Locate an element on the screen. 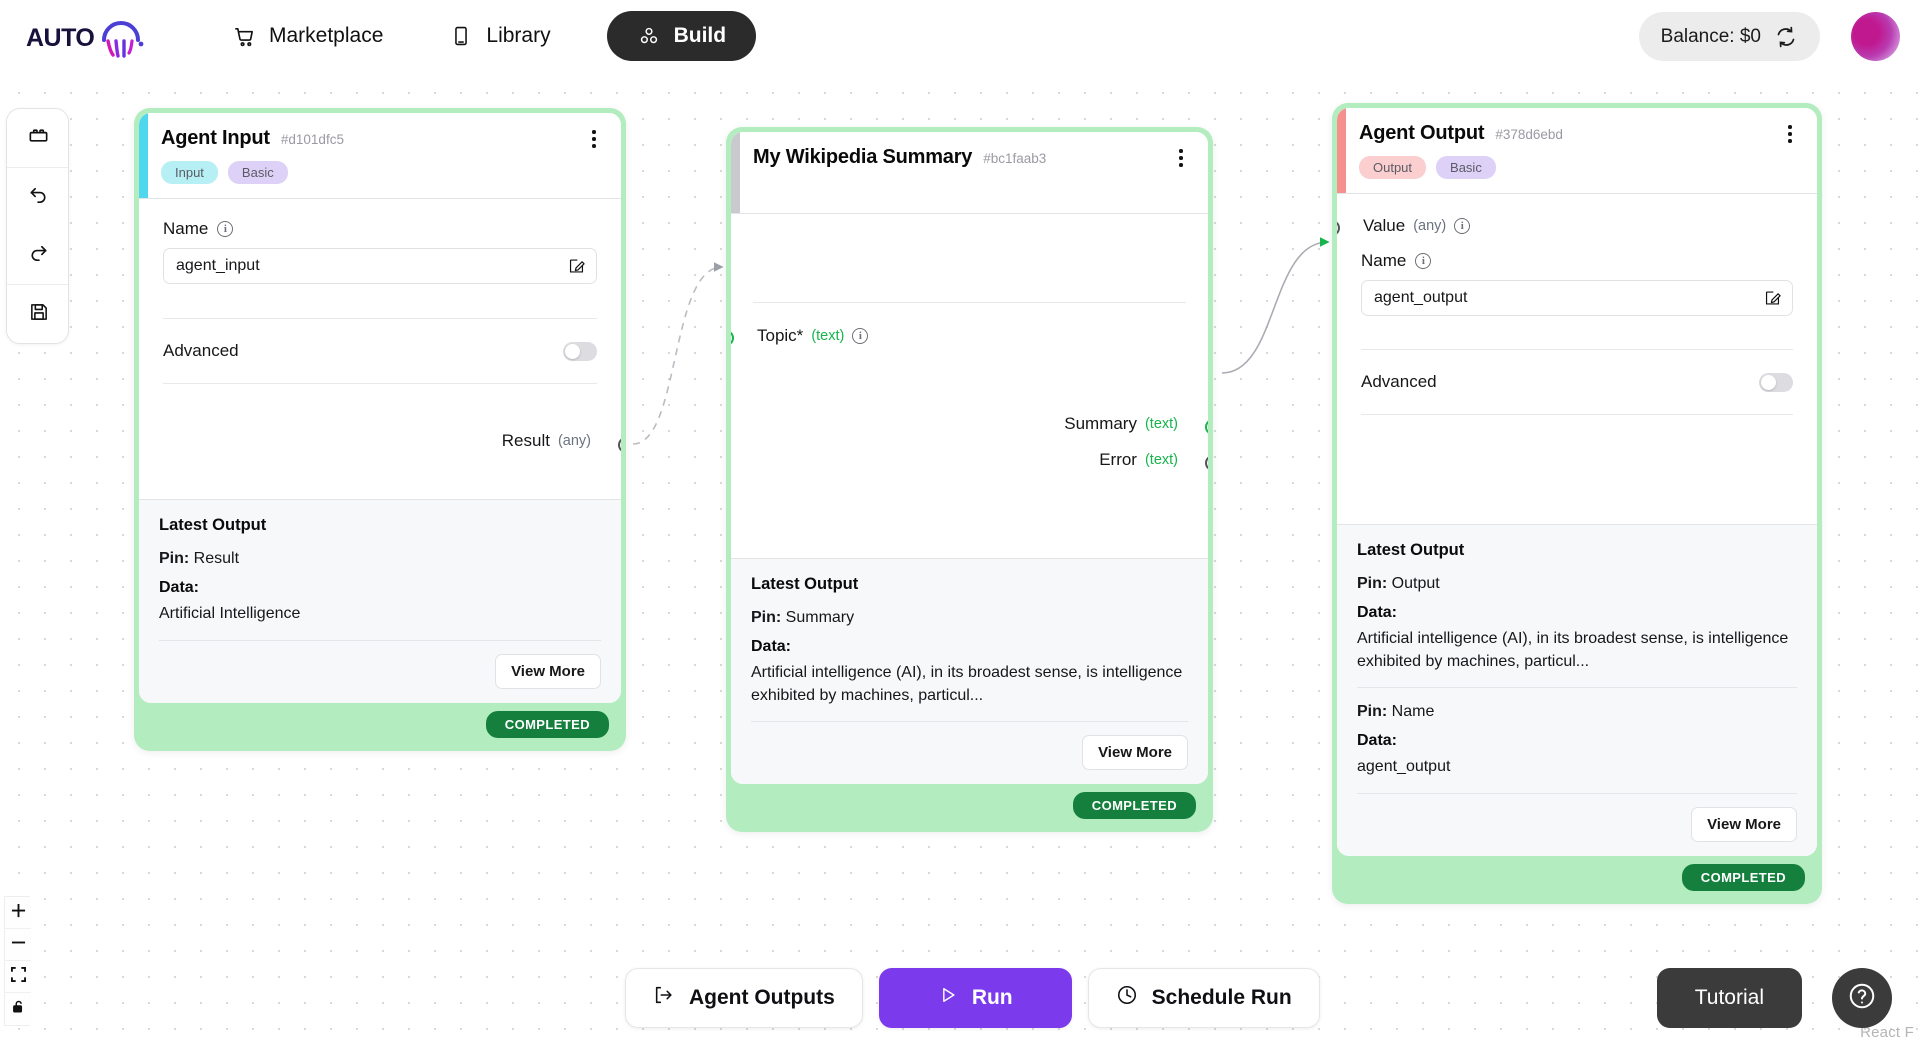 This screenshot has height=1043, width=1920. node-title: Agent Input is located at coordinates (215, 138).